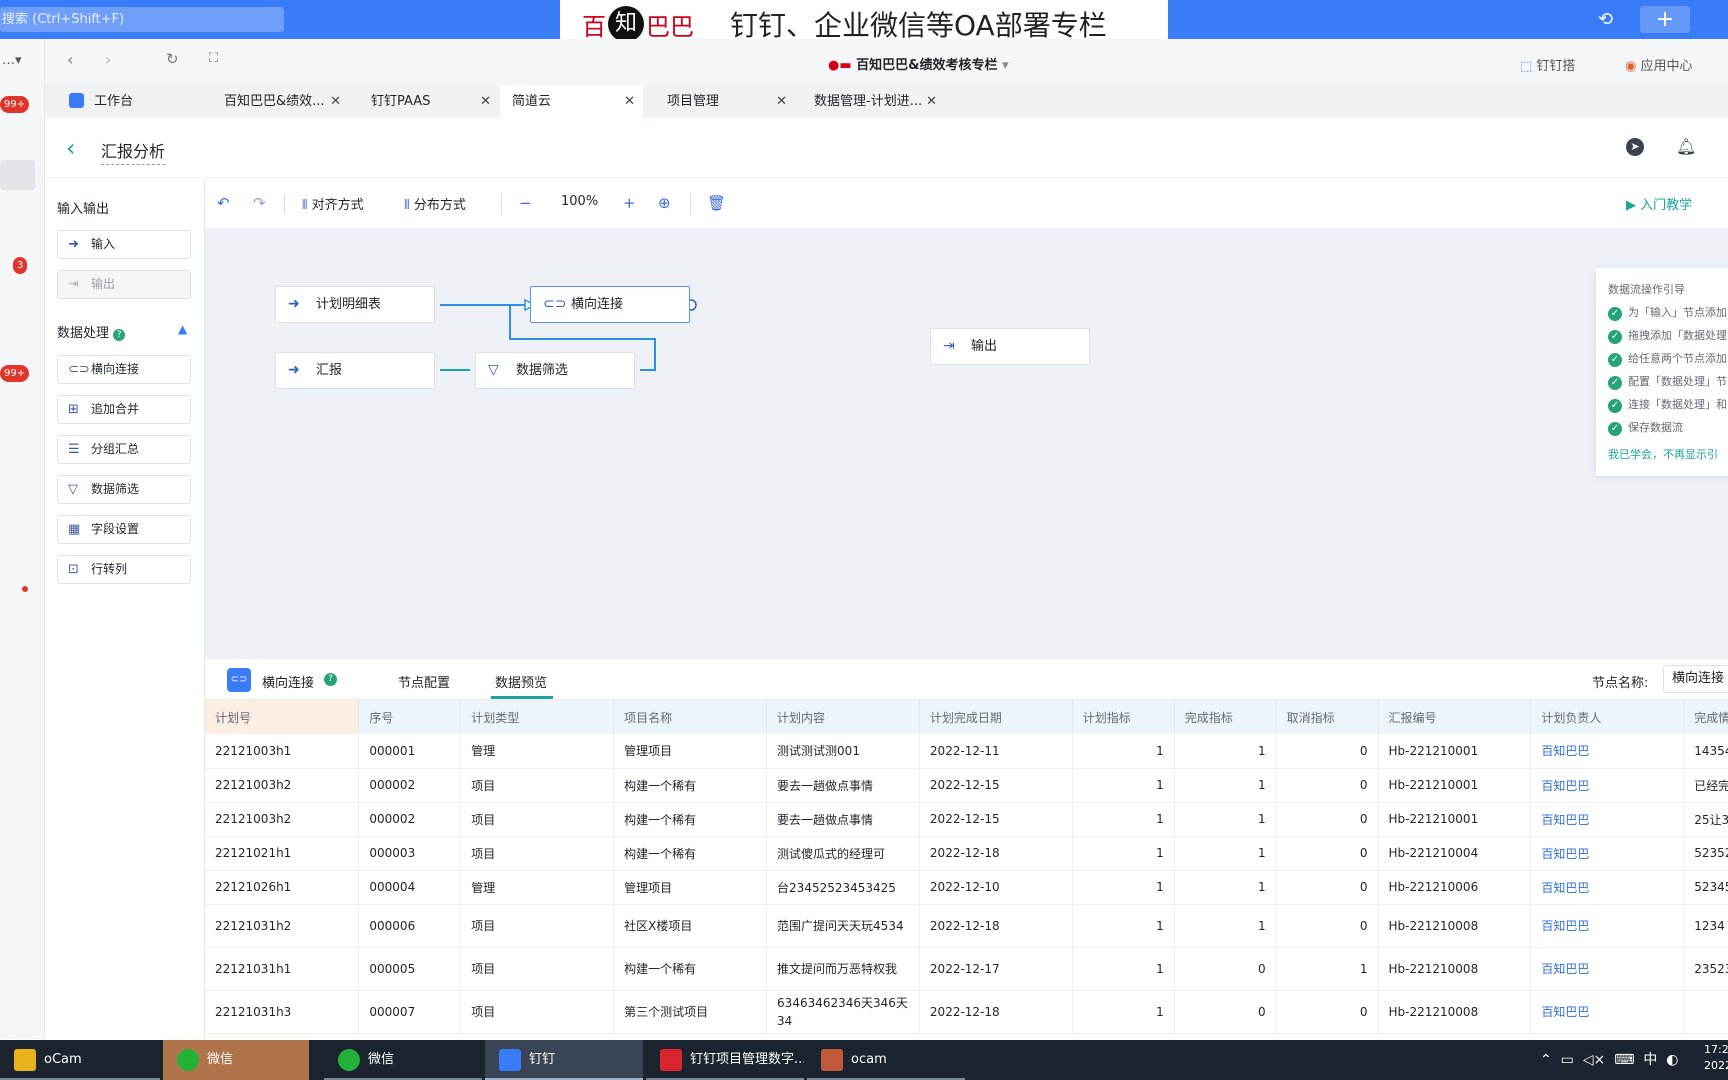 Image resolution: width=1728 pixels, height=1080 pixels. What do you see at coordinates (1010, 346) in the screenshot?
I see `node-output: ⇥ 输出` at bounding box center [1010, 346].